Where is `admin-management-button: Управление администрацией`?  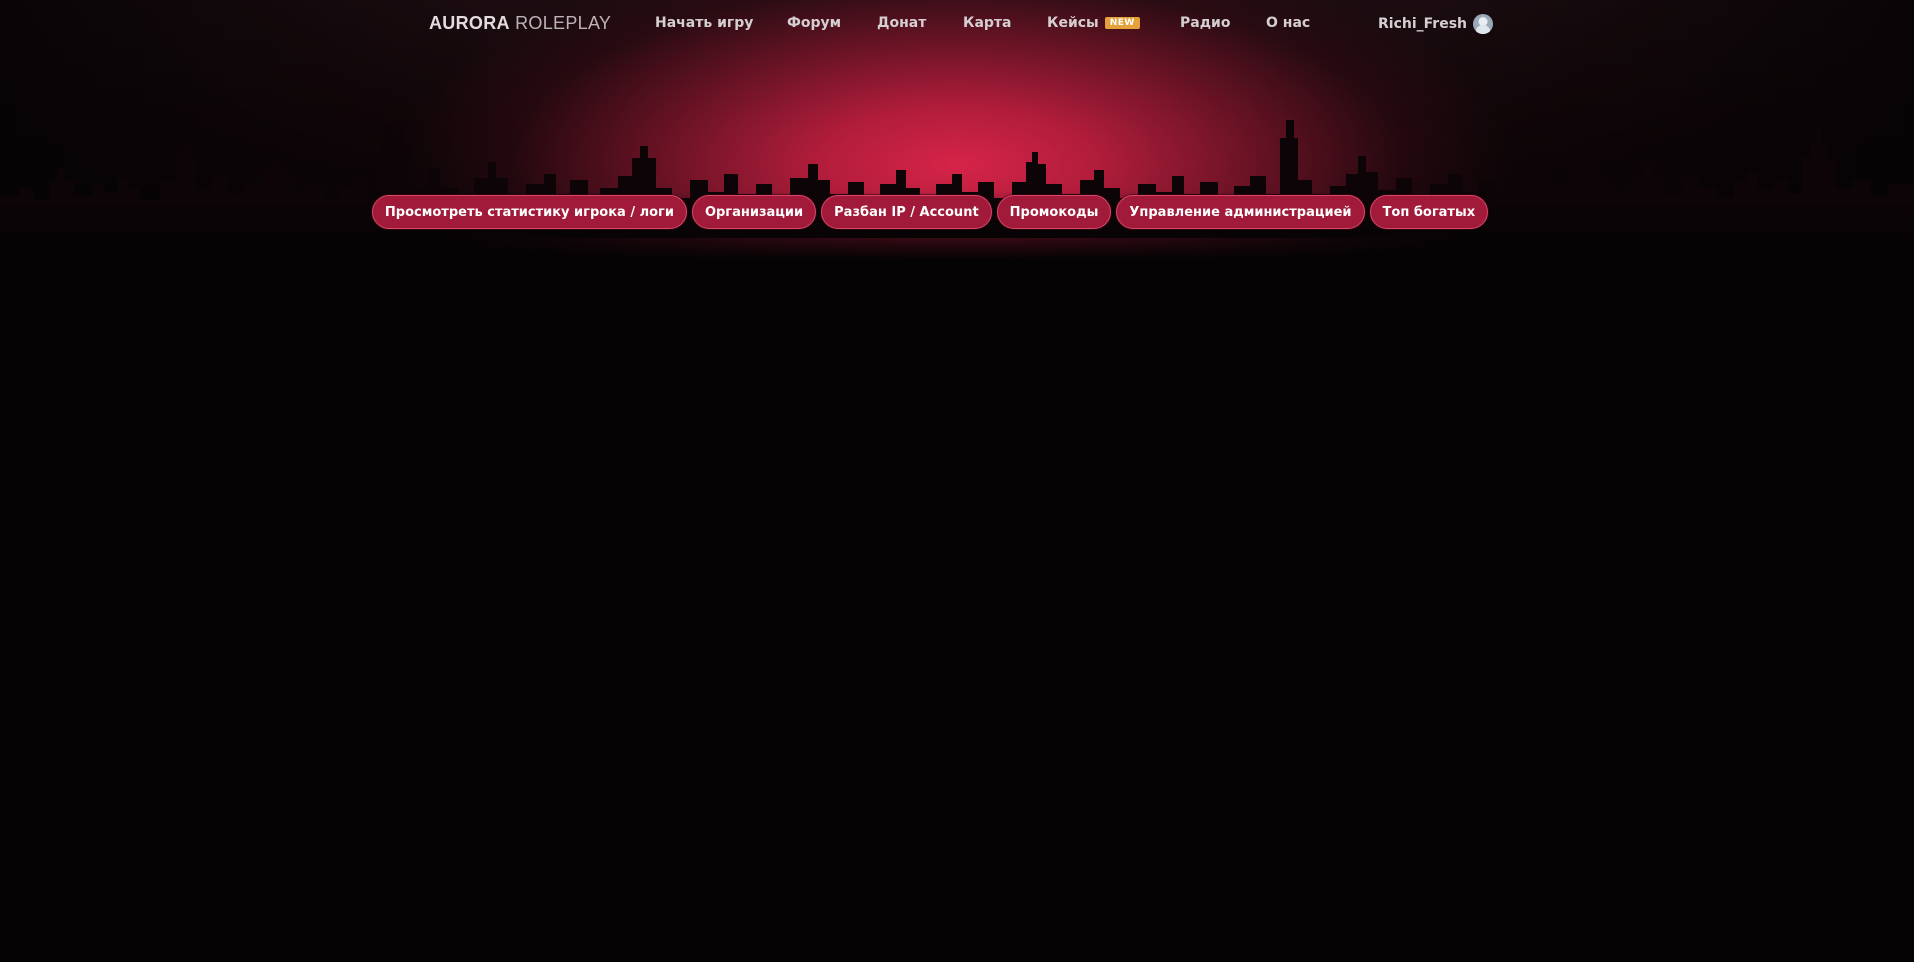
admin-management-button: Управление администрацией is located at coordinates (1240, 212).